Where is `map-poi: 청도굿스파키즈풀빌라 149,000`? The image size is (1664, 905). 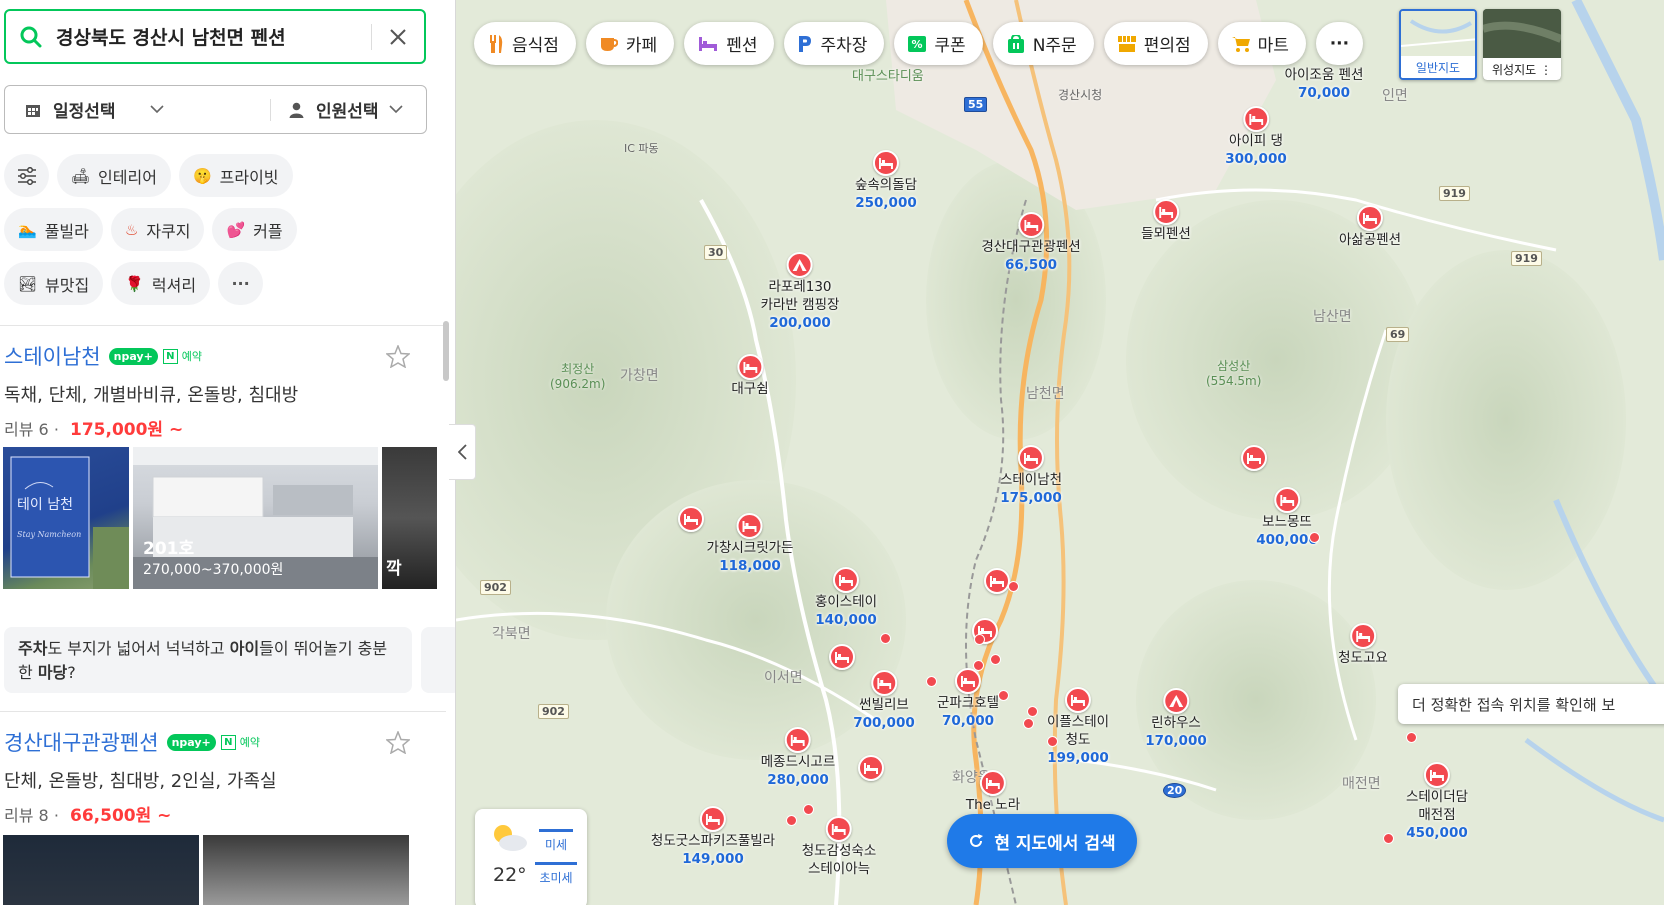
map-poi: 청도굿스파키즈풀빌라 149,000 is located at coordinates (713, 837).